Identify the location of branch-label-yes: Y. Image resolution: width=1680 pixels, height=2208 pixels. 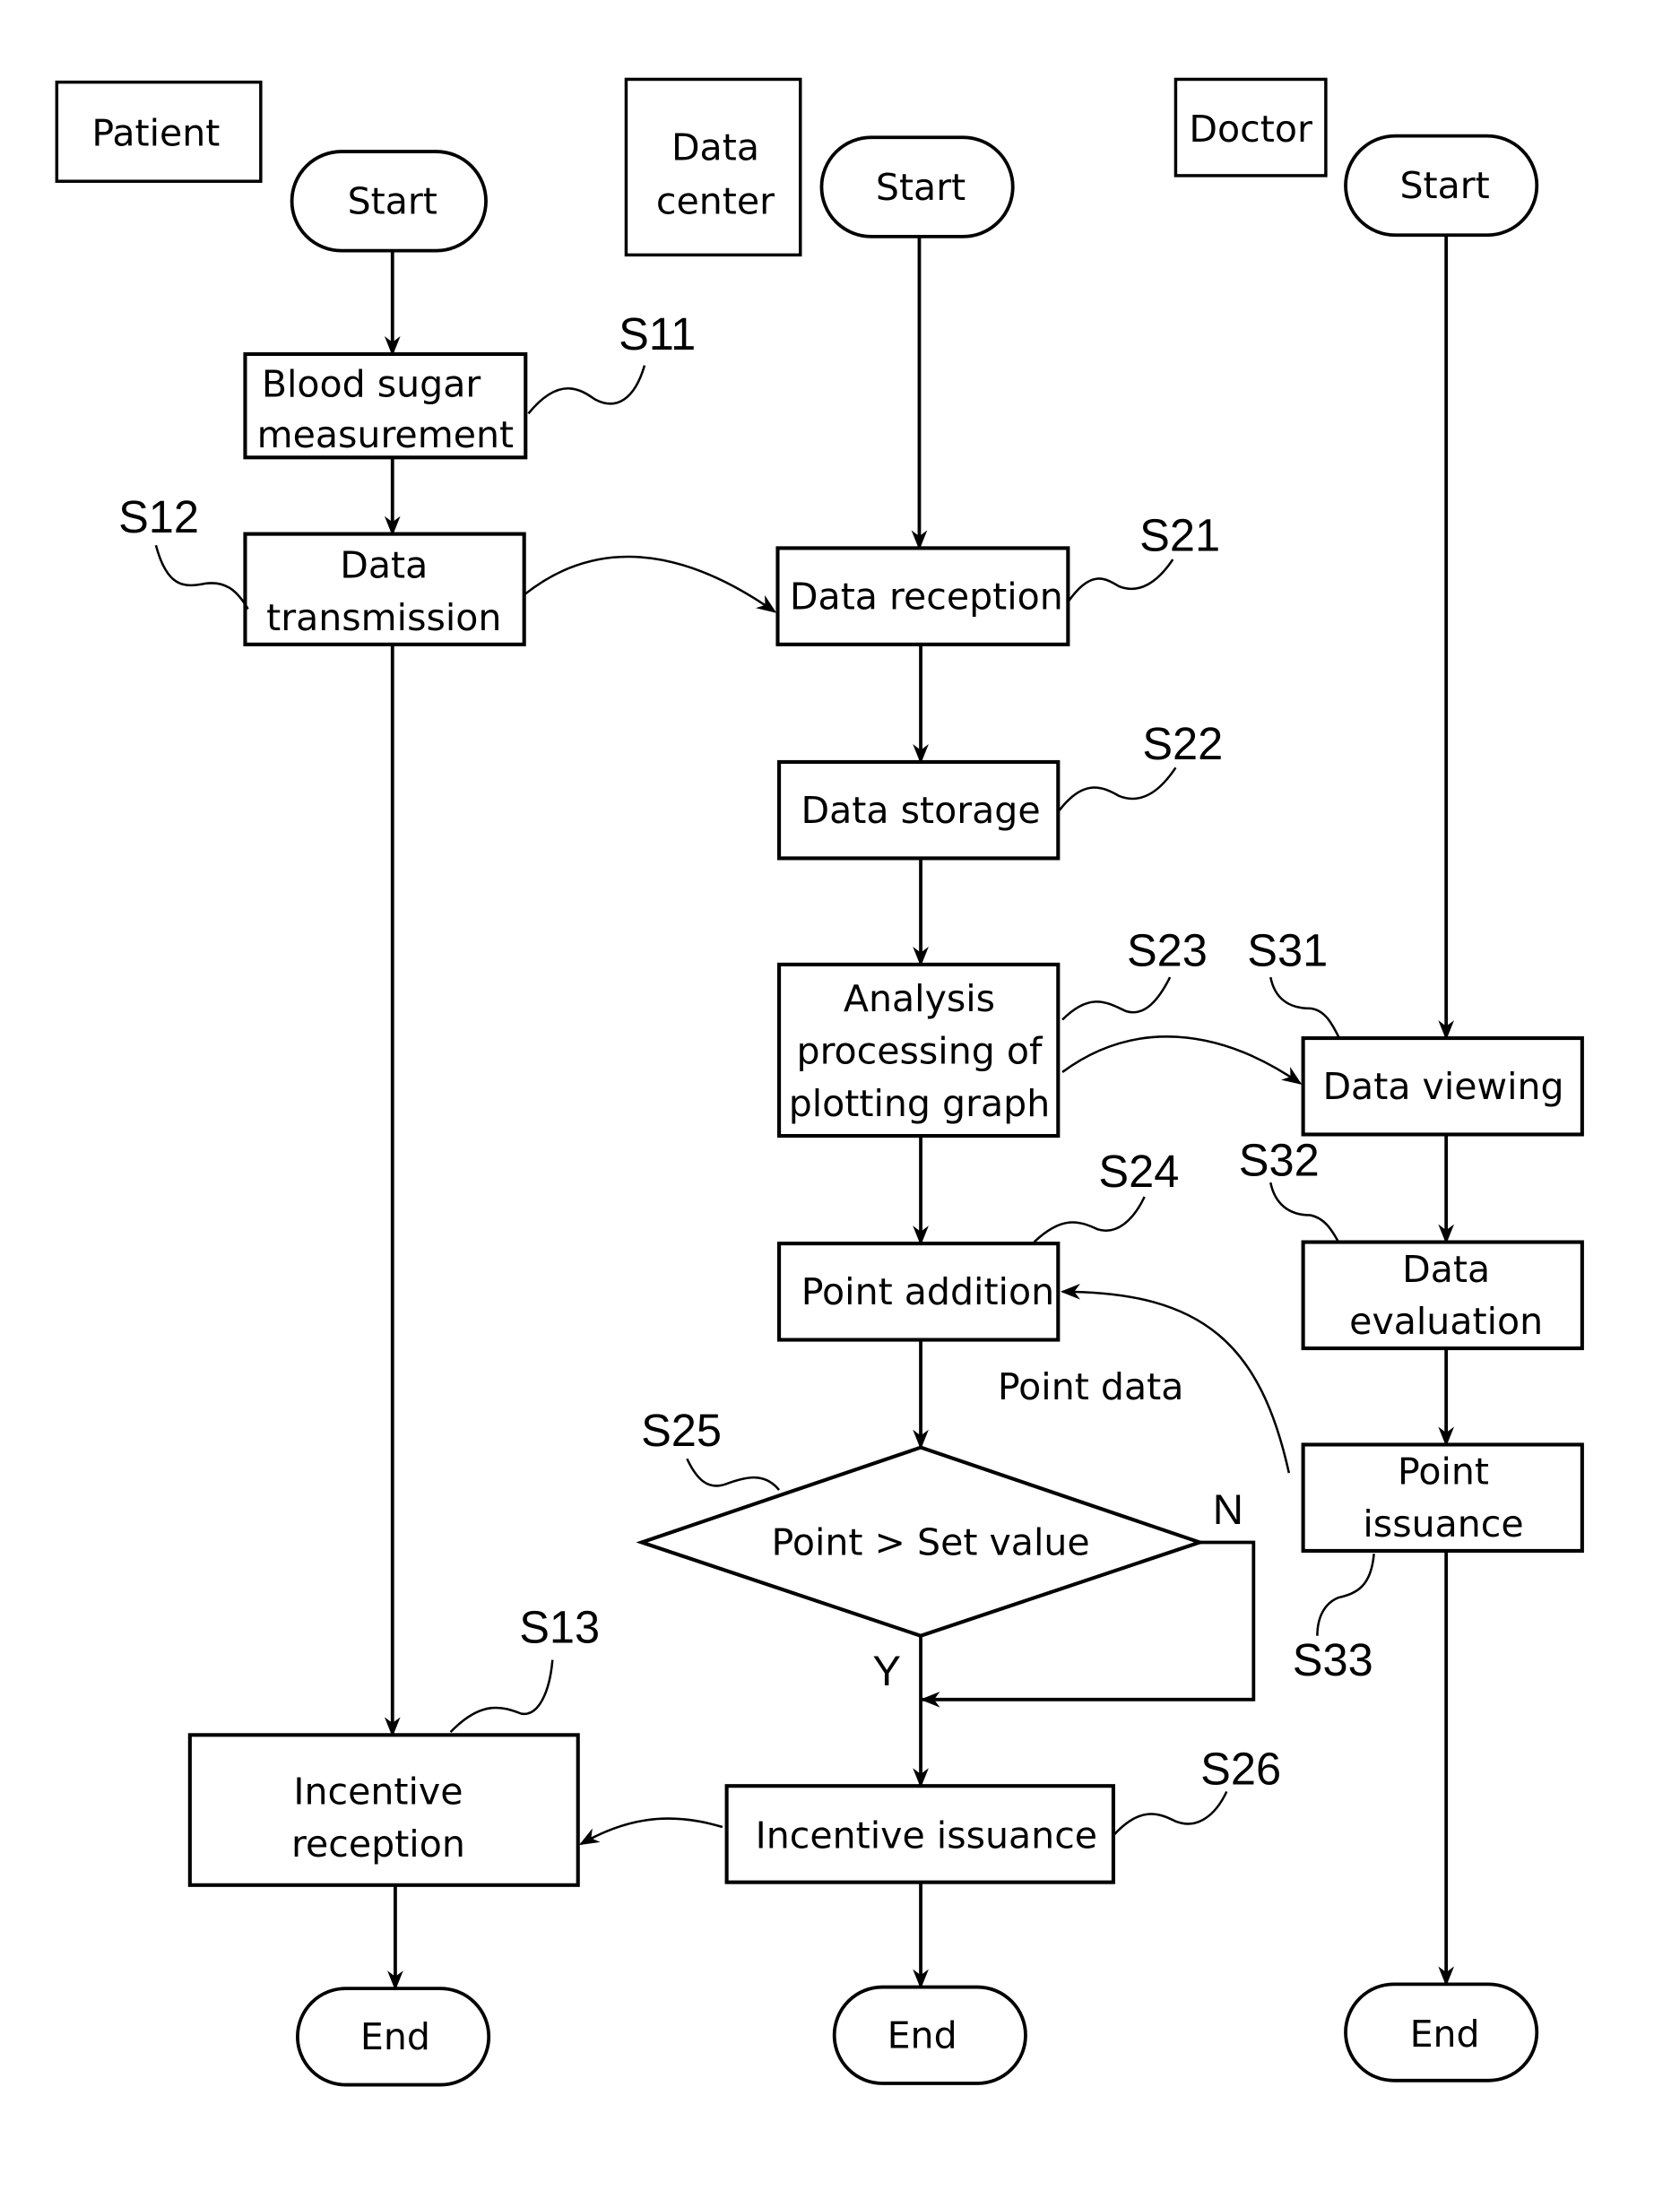
(887, 1671).